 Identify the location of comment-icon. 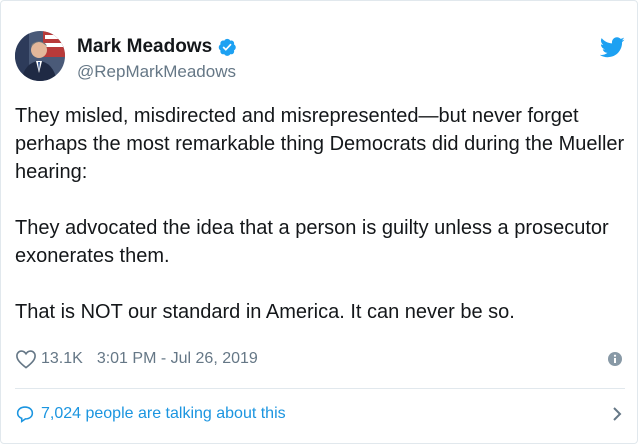
(25, 414).